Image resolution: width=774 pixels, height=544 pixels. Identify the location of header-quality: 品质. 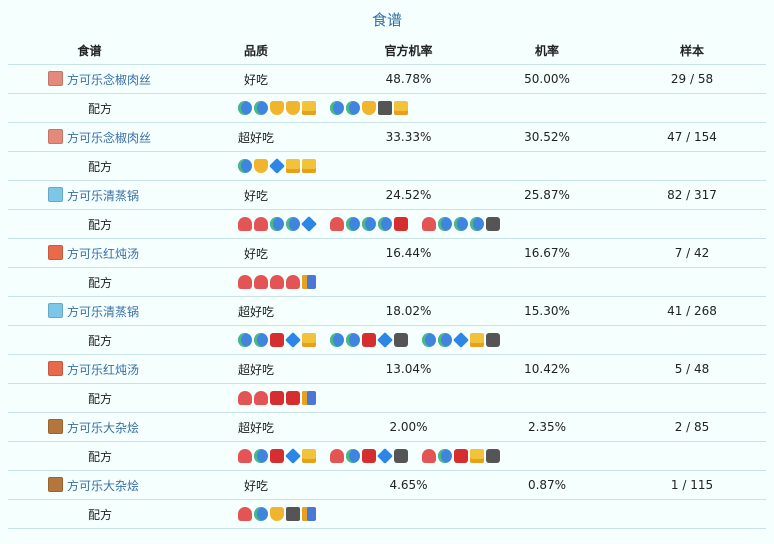
(255, 50).